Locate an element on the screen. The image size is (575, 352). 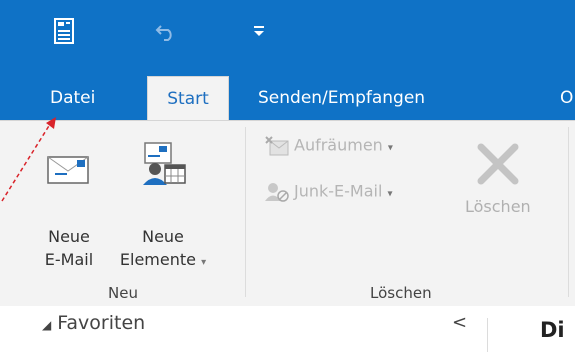
favorites-header: ◢ Favoriten is located at coordinates (93, 323).